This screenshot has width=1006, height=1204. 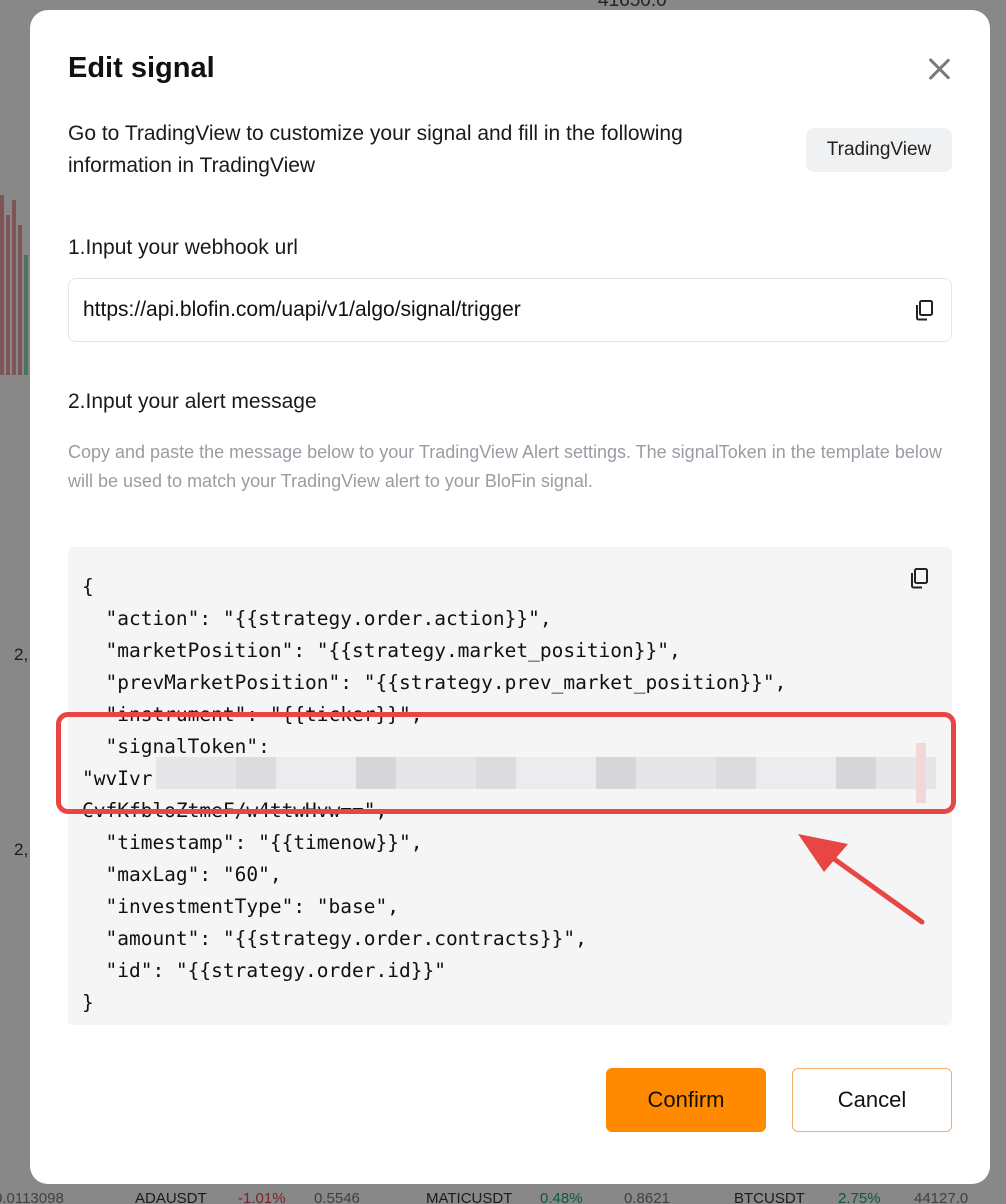 I want to click on code-line: "timestamp": "{{timenow}}",, so click(x=252, y=842).